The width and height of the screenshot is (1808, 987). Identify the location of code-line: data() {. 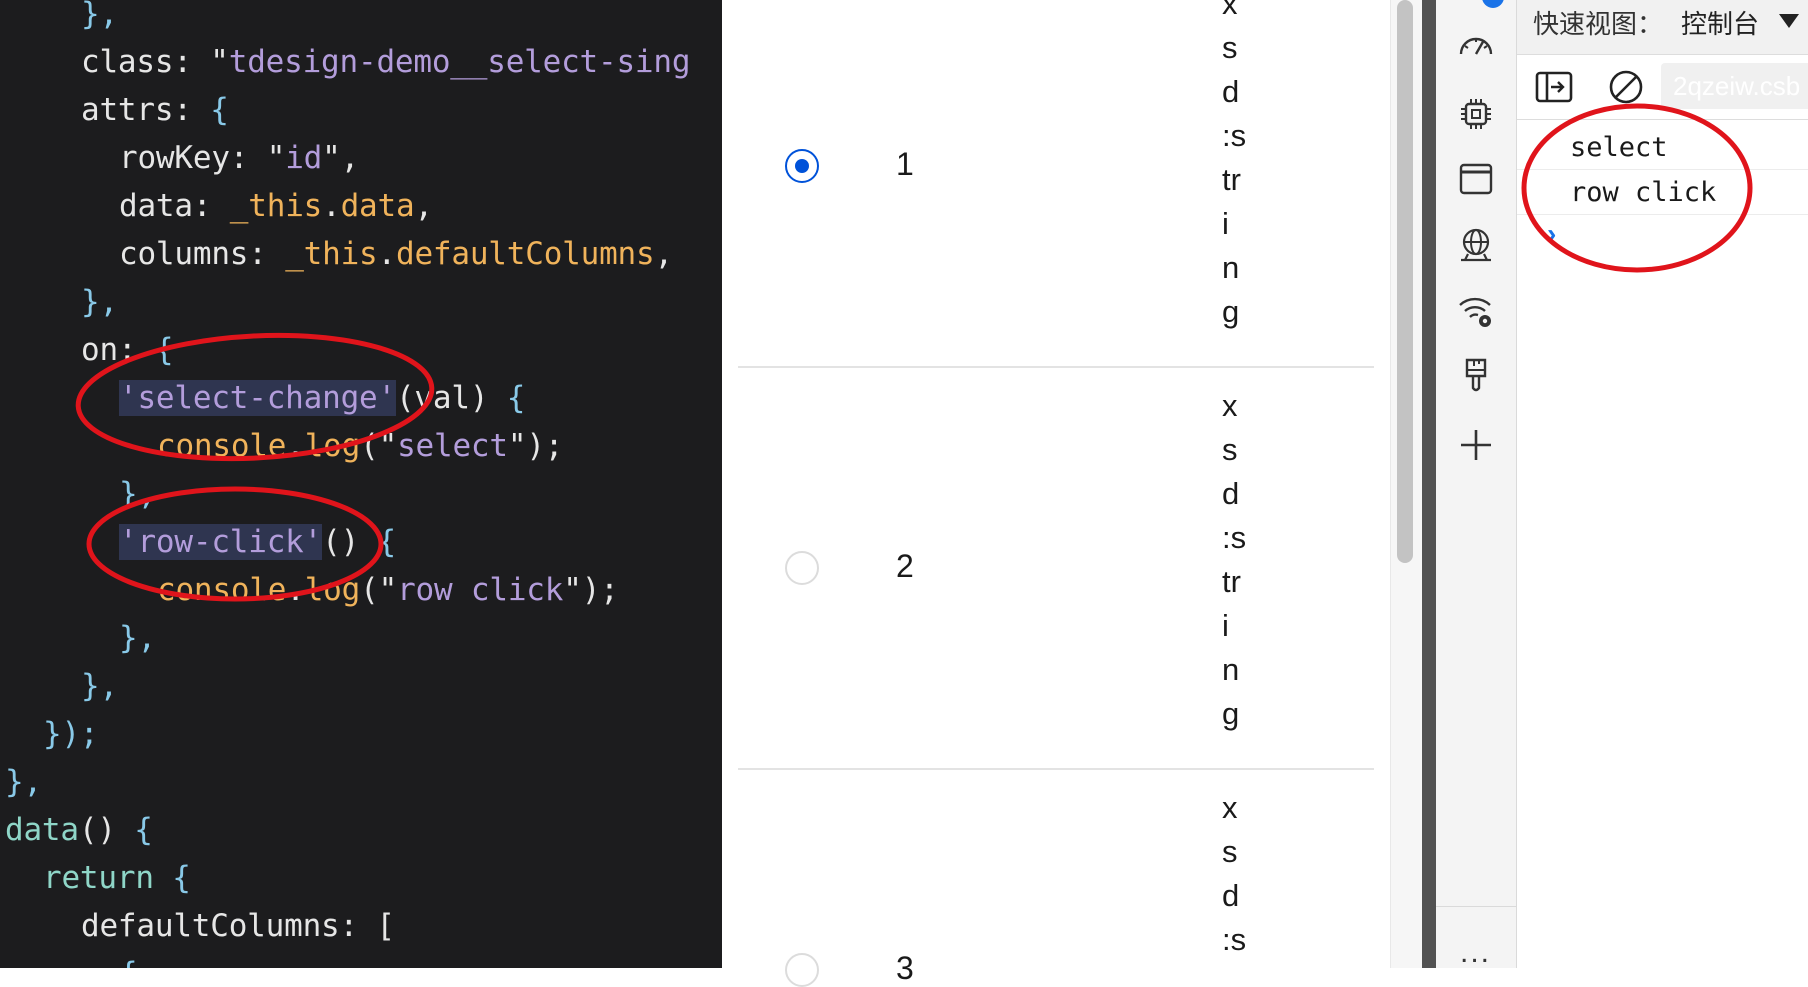
(79, 830).